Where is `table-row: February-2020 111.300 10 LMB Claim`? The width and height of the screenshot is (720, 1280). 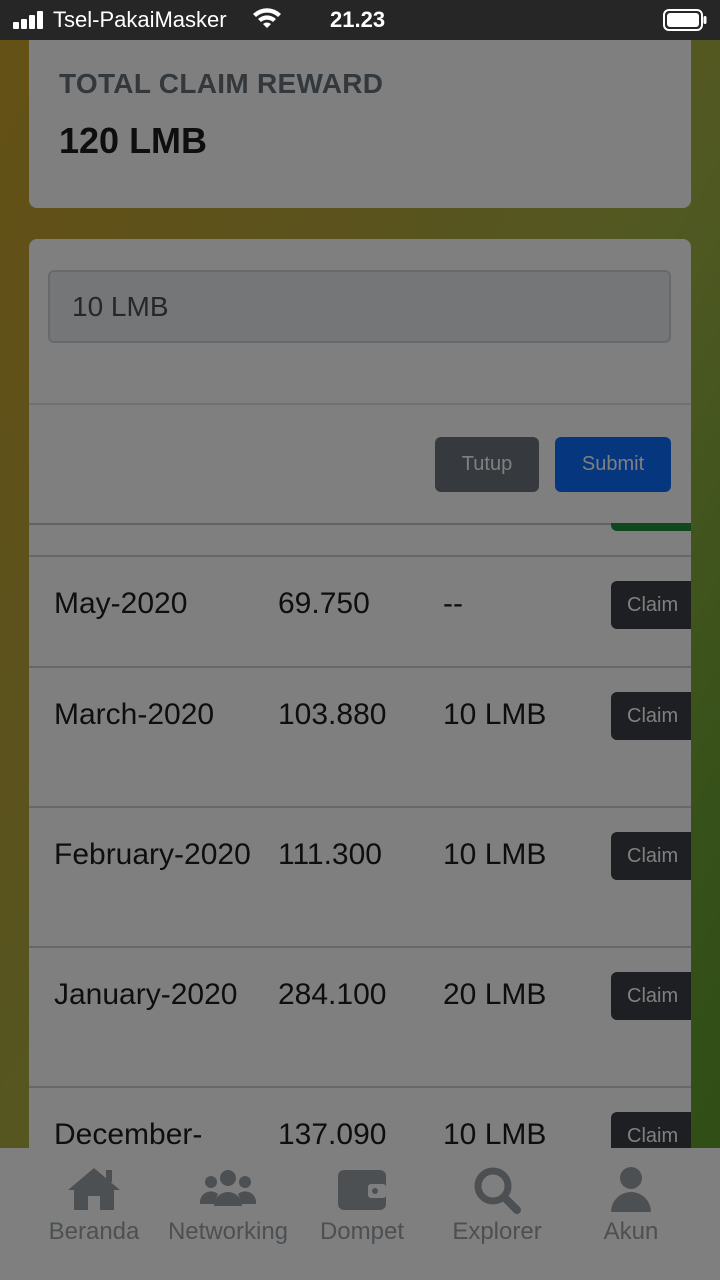
table-row: February-2020 111.300 10 LMB Claim is located at coordinates (360, 876).